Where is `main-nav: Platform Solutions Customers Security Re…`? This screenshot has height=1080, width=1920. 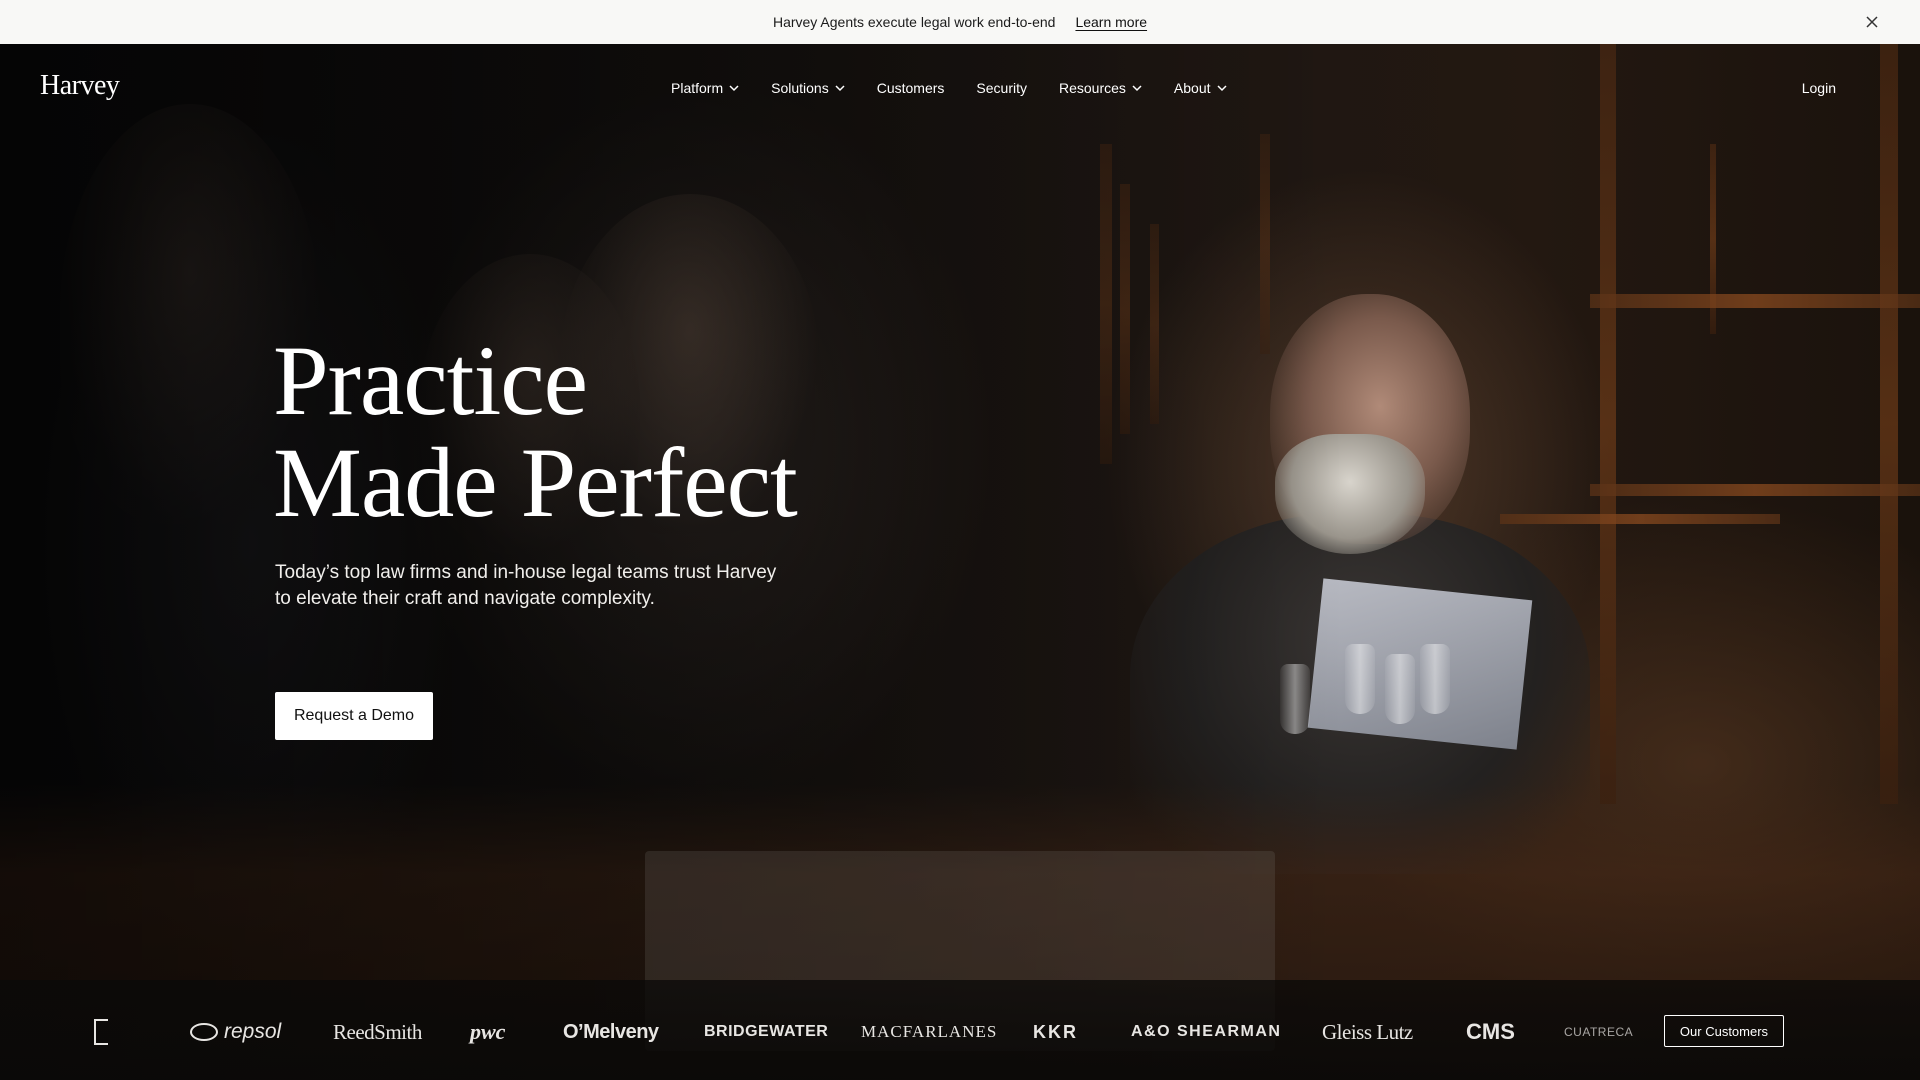
main-nav: Platform Solutions Customers Security Re… is located at coordinates (965, 88).